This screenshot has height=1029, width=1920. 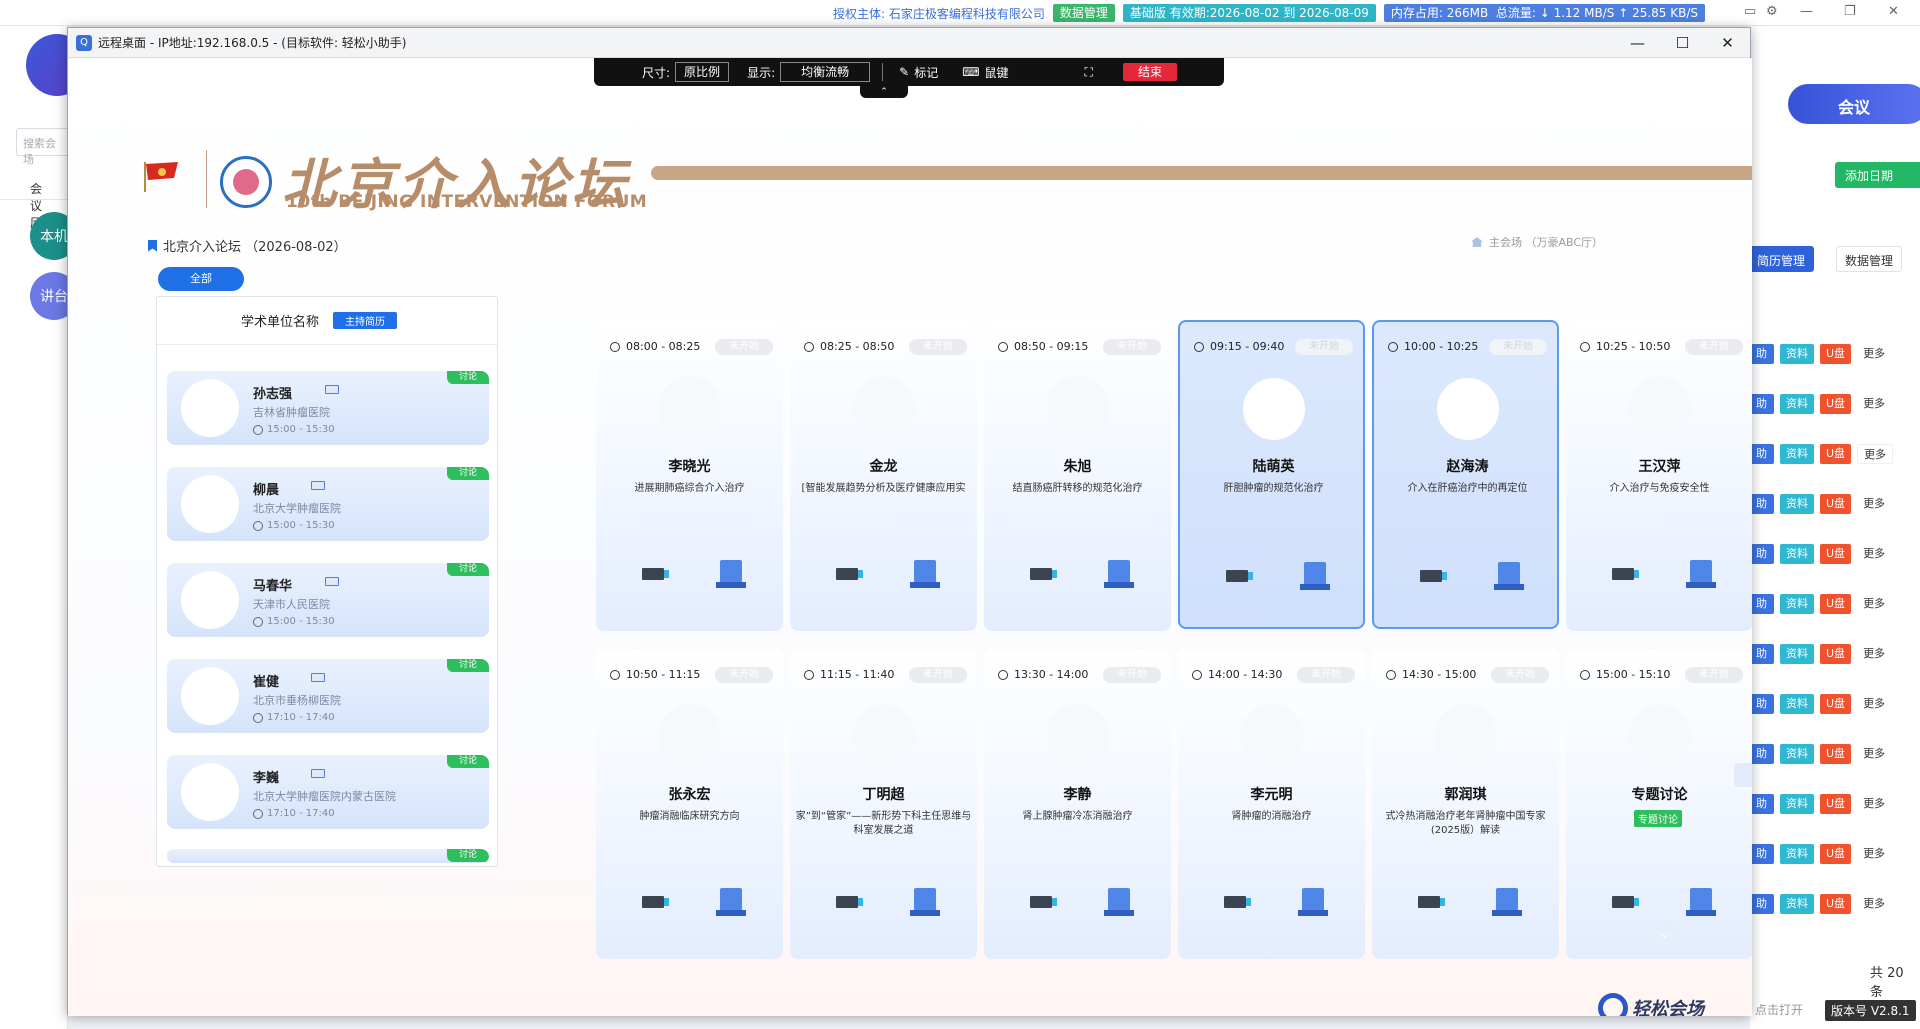 What do you see at coordinates (328, 408) in the screenshot?
I see `speaker-card: 孙志强 吉林省肿瘤医院 15:00 - 15:30 讨论` at bounding box center [328, 408].